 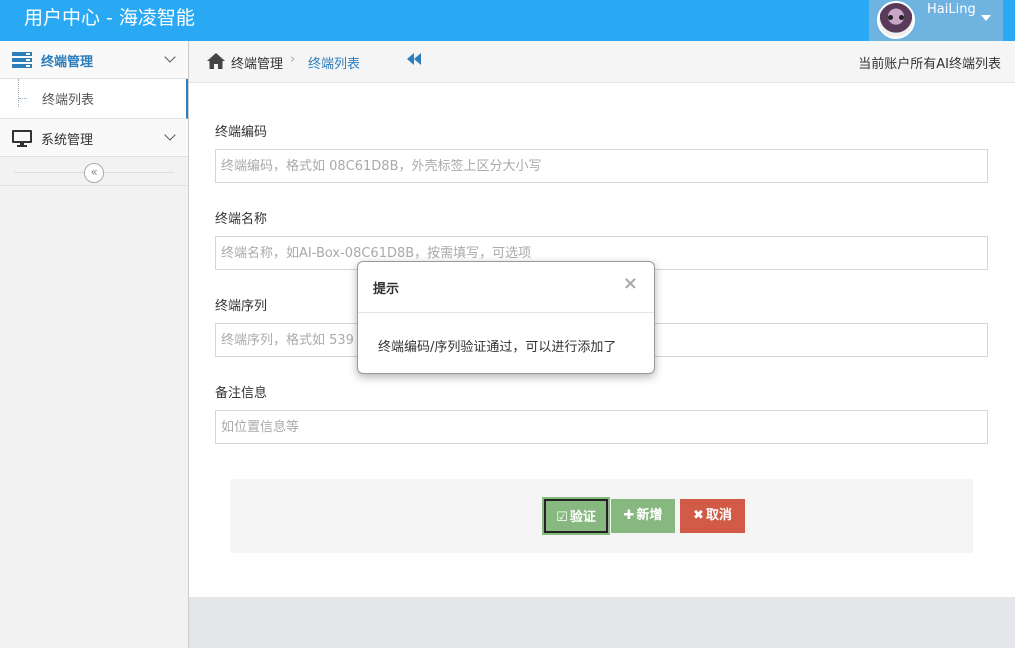 What do you see at coordinates (896, 20) in the screenshot?
I see `avatar` at bounding box center [896, 20].